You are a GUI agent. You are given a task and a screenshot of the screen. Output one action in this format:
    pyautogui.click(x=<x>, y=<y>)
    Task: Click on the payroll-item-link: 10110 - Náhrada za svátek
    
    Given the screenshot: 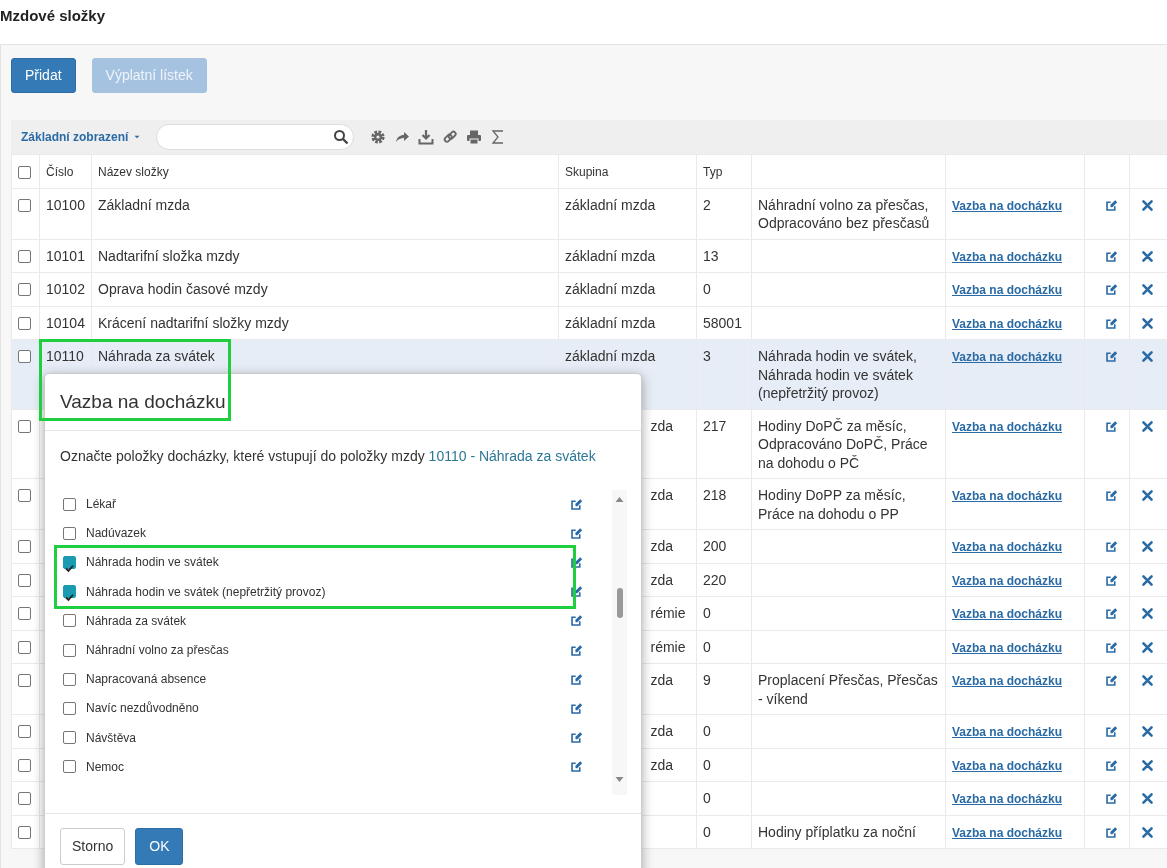 What is the action you would take?
    pyautogui.click(x=512, y=455)
    